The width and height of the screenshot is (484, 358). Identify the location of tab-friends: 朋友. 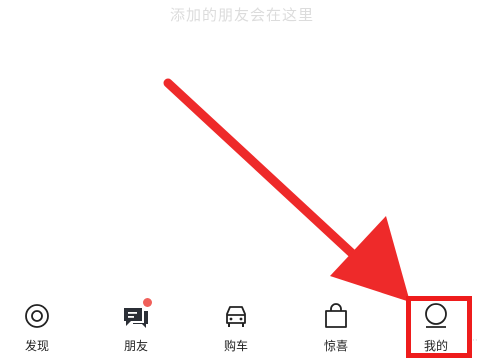
(136, 325).